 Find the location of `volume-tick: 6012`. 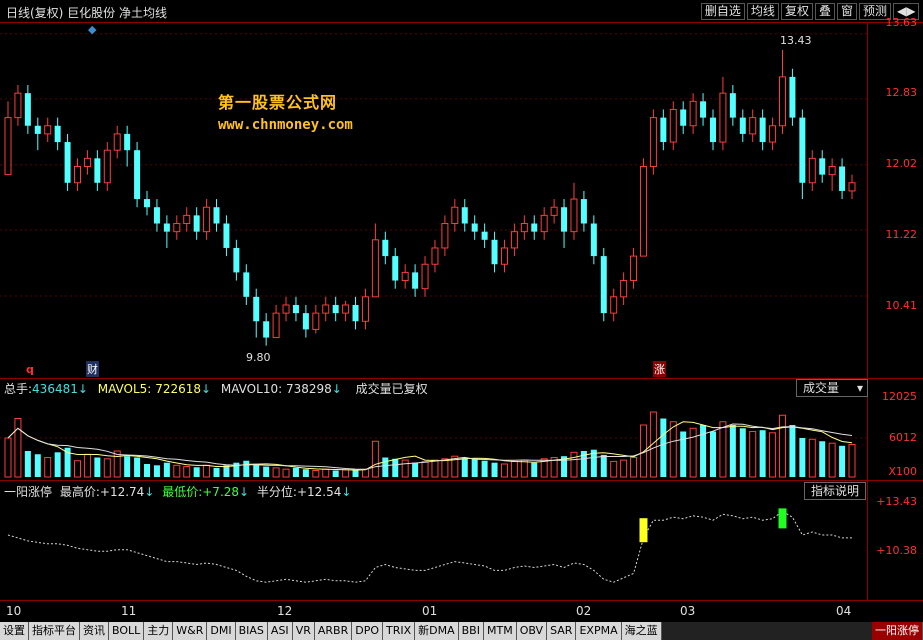

volume-tick: 6012 is located at coordinates (903, 437).